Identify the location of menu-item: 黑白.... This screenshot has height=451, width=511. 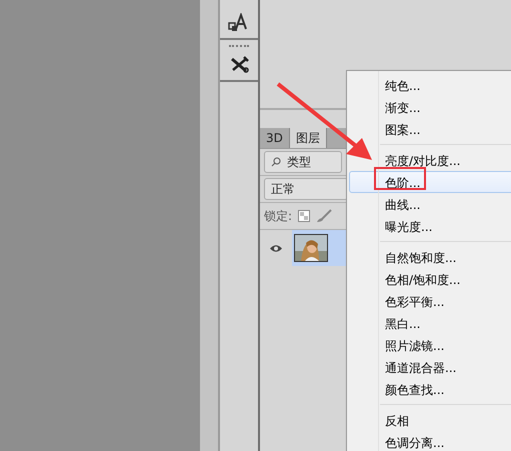
(430, 323).